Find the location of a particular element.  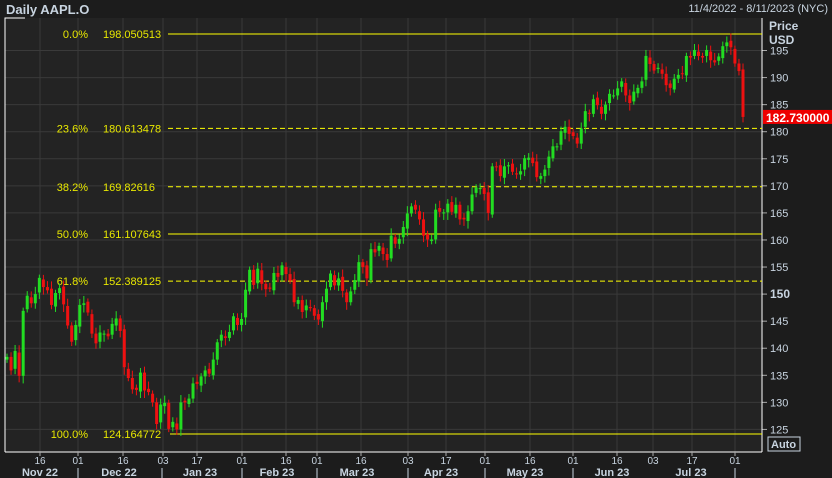

price-axis-label: Price is located at coordinates (784, 26).